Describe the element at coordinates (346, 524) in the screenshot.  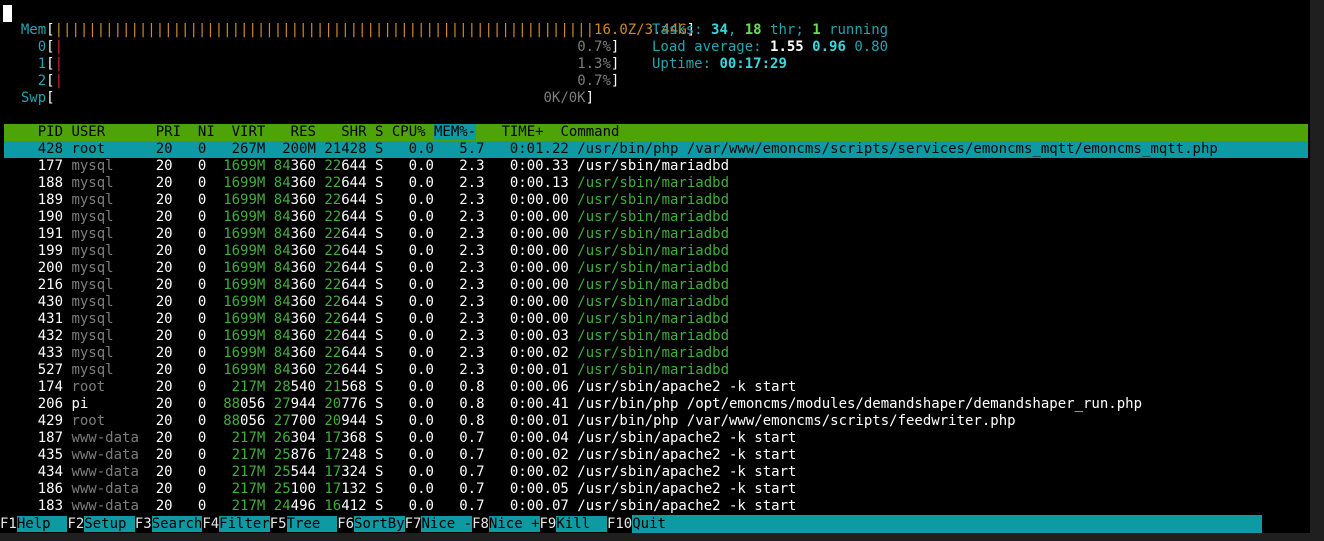
I see `fkey-f6: F6` at that location.